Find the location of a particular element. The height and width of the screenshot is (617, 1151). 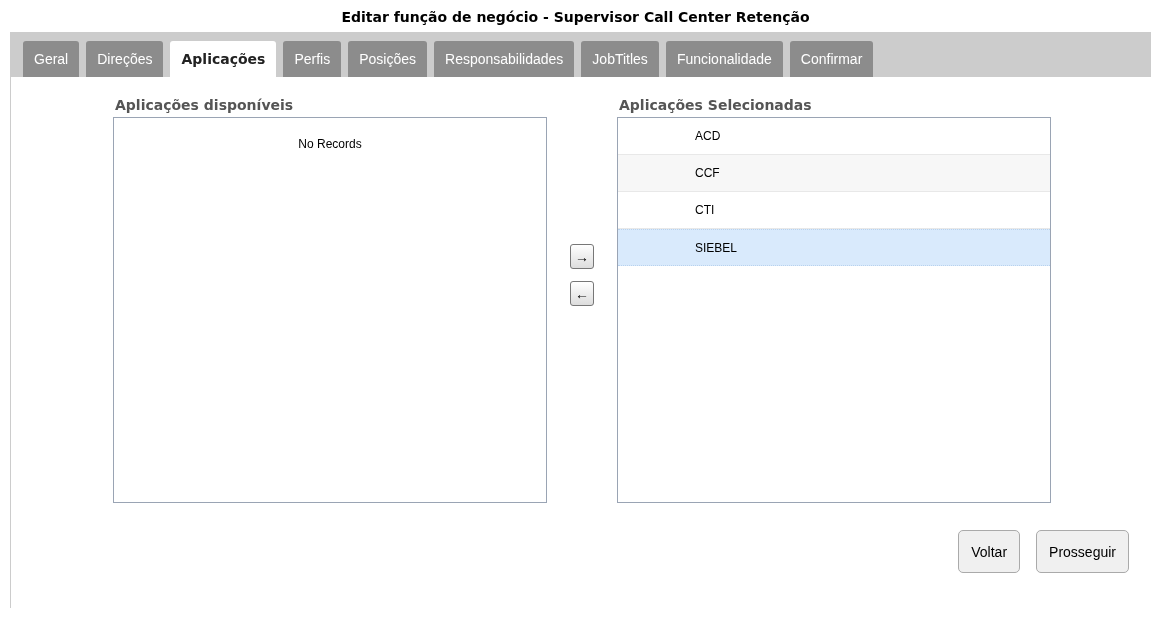

move-right-button: → is located at coordinates (582, 256).